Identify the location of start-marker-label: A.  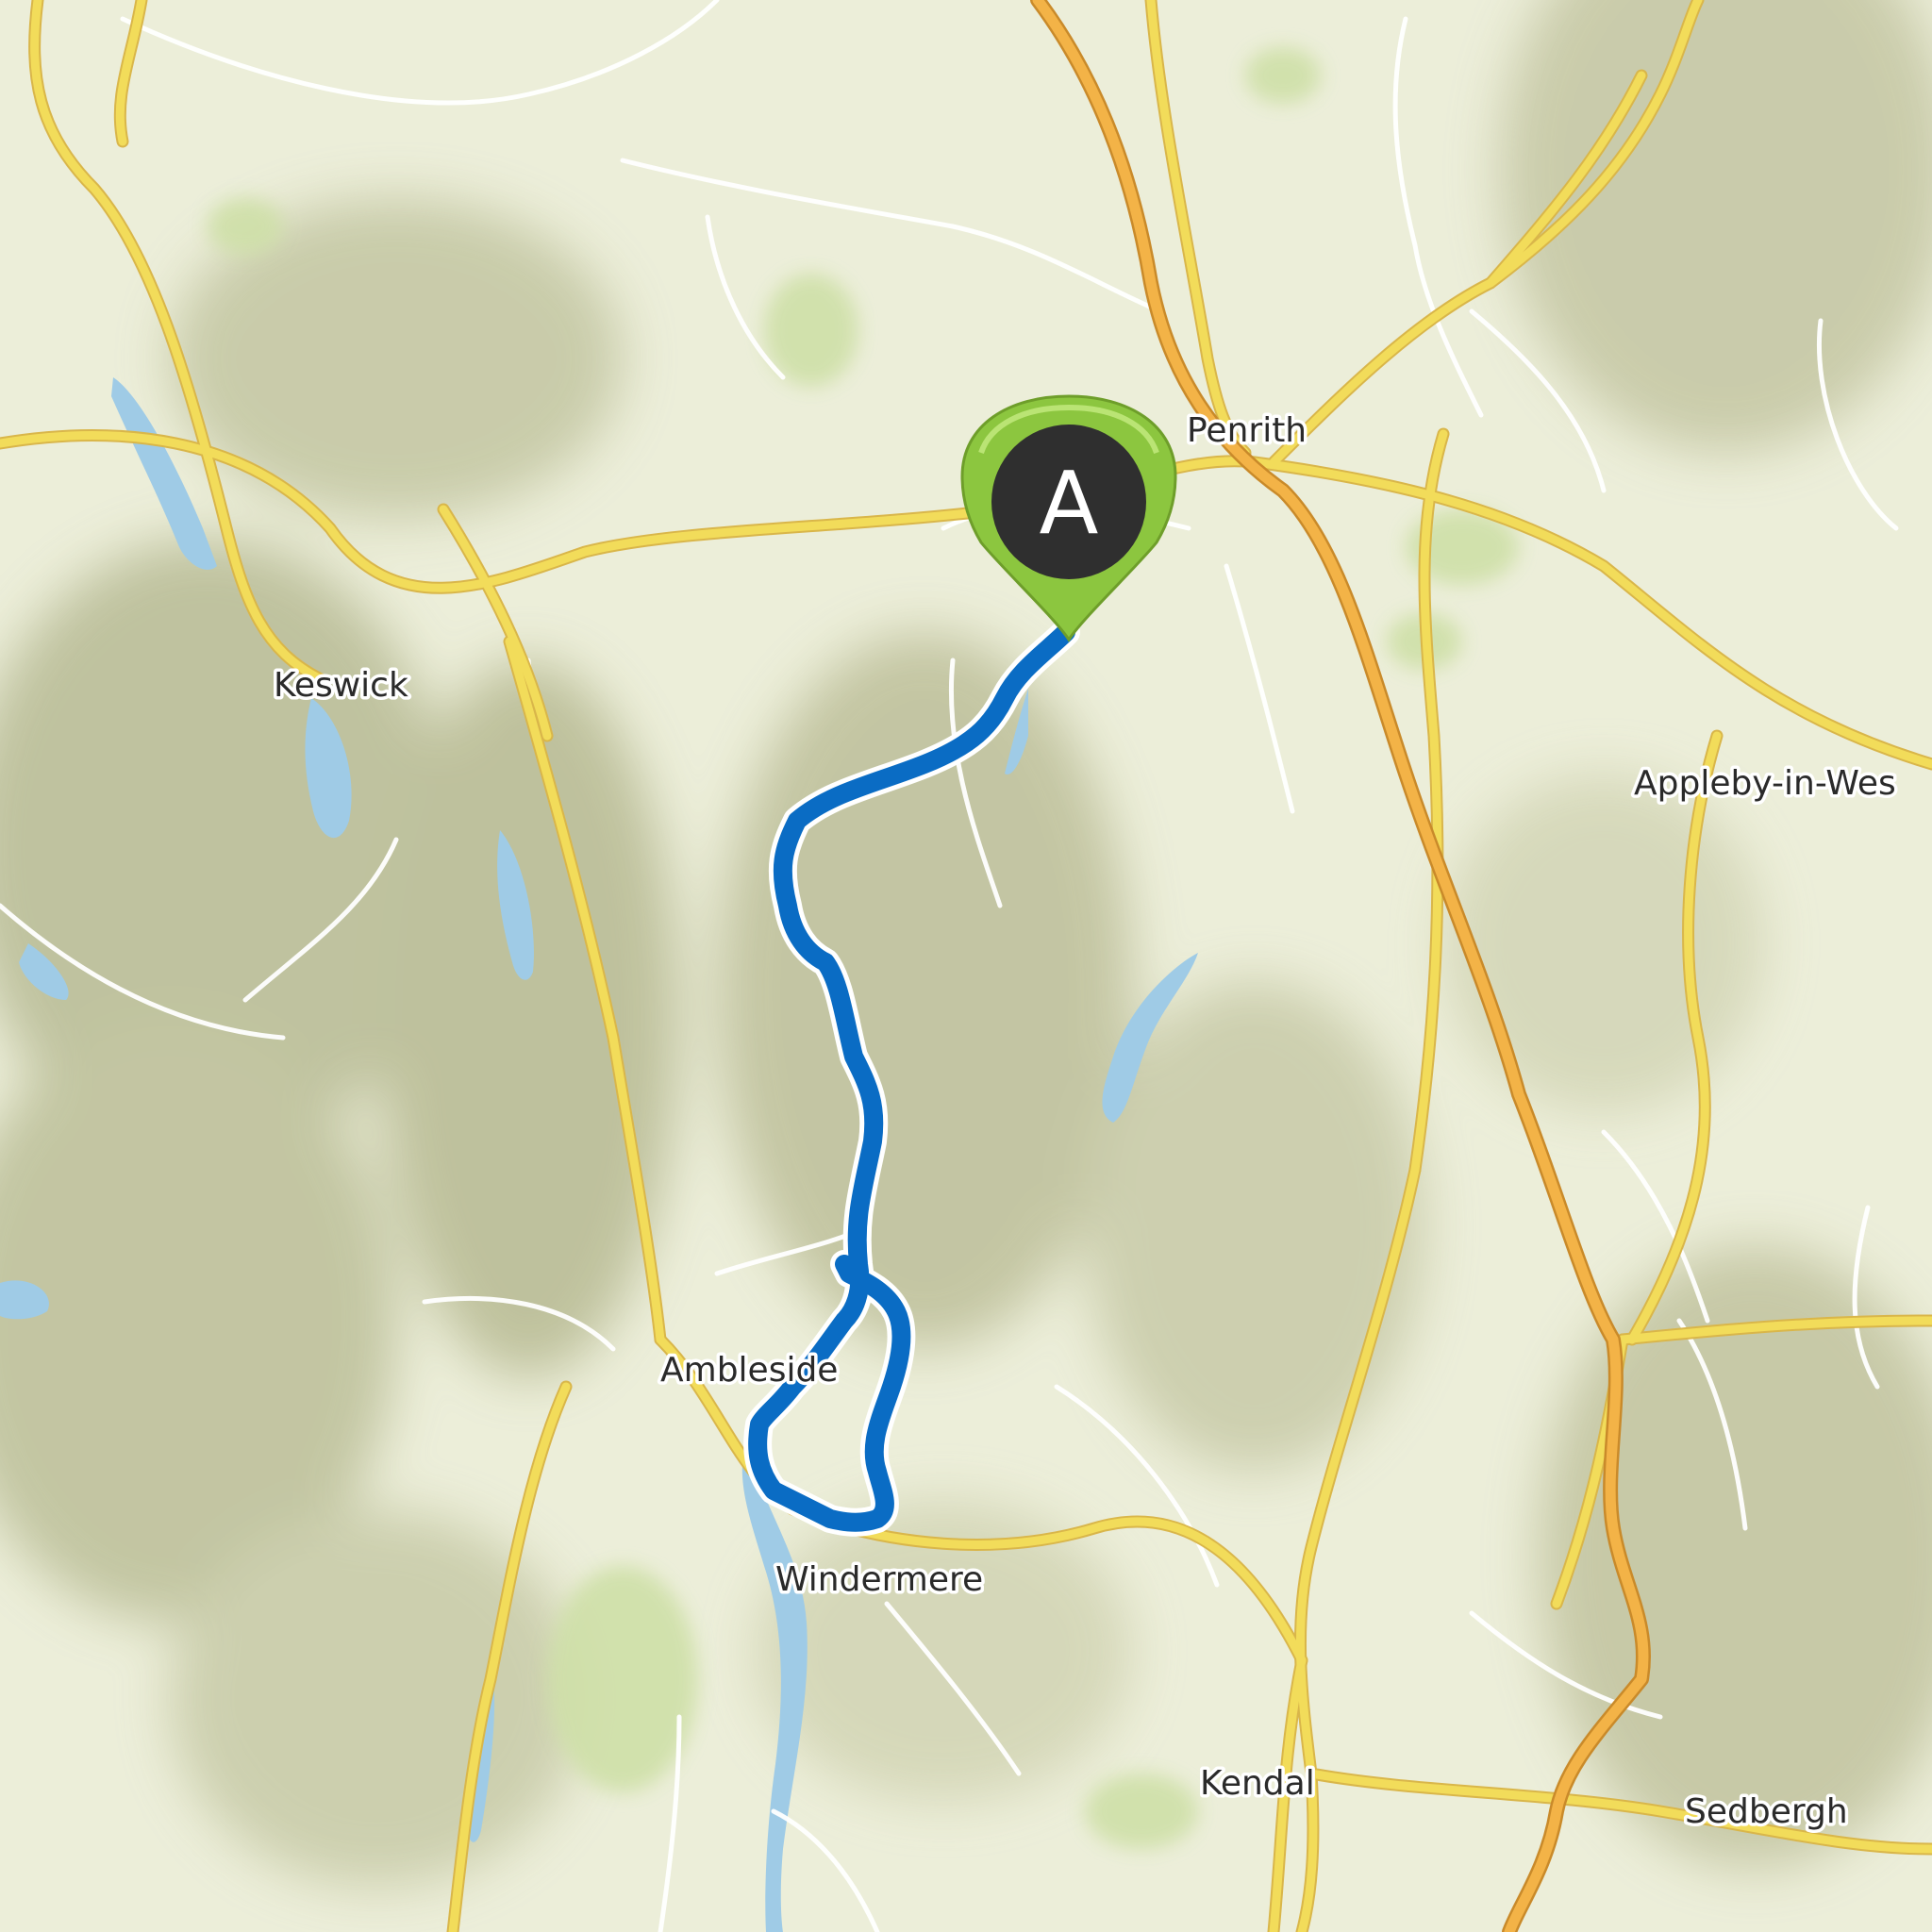
(1069, 504).